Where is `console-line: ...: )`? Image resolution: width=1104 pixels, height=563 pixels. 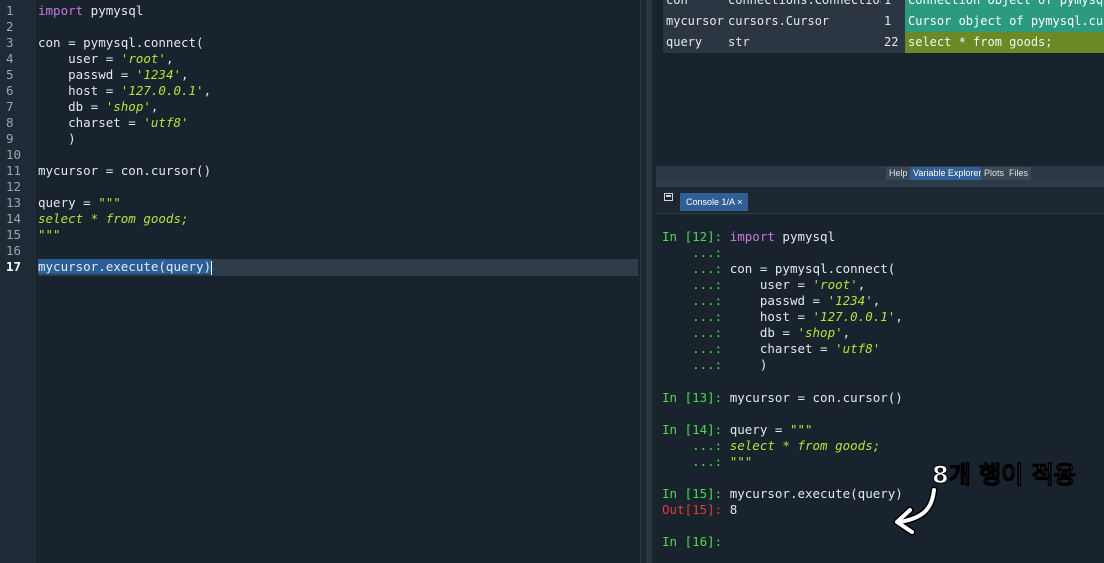
console-line: ...: ) is located at coordinates (714, 365).